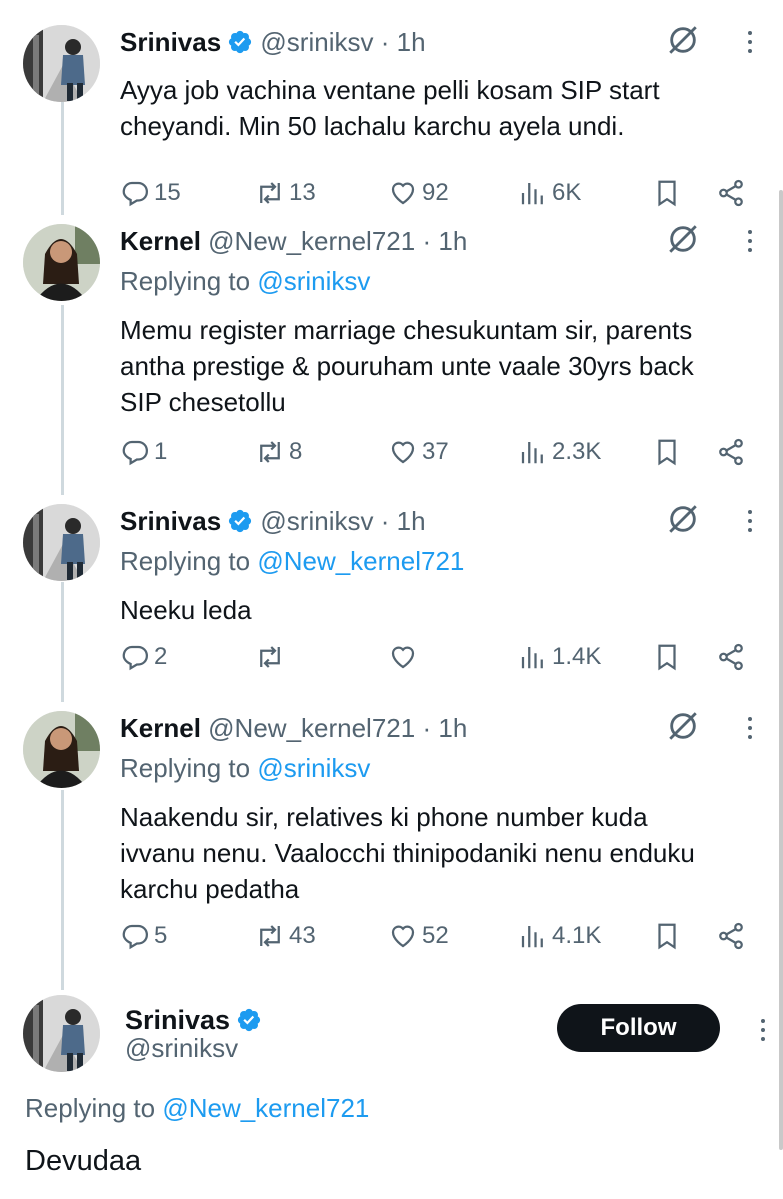  What do you see at coordinates (559, 936) in the screenshot?
I see `views-button: 4.1K` at bounding box center [559, 936].